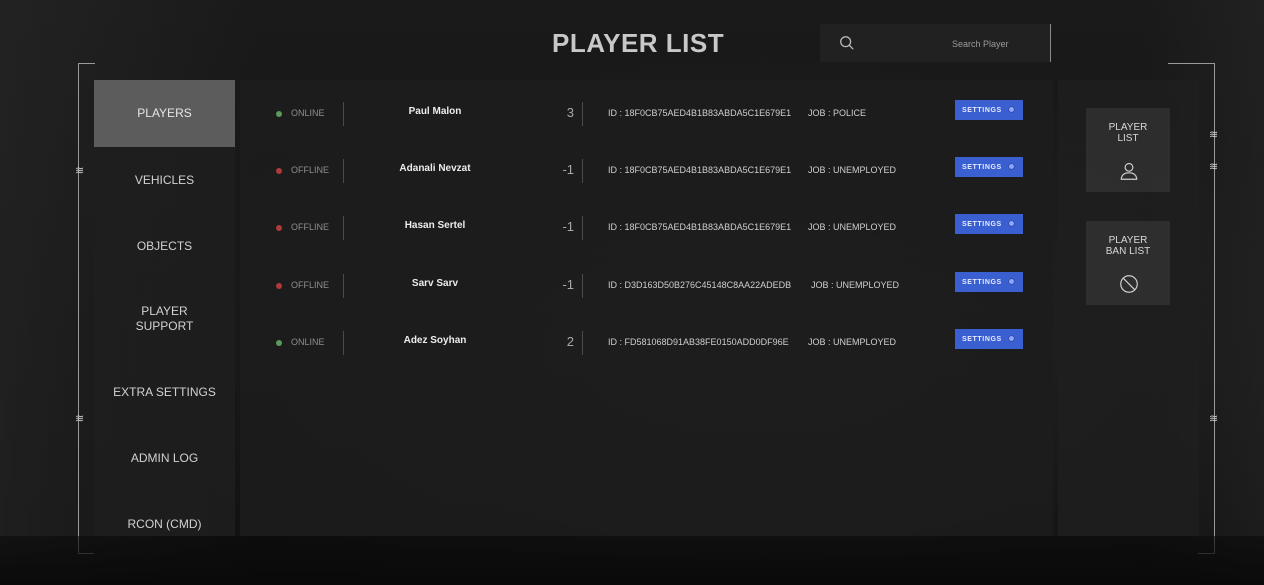 This screenshot has width=1264, height=585. What do you see at coordinates (847, 43) in the screenshot?
I see `search-icon` at bounding box center [847, 43].